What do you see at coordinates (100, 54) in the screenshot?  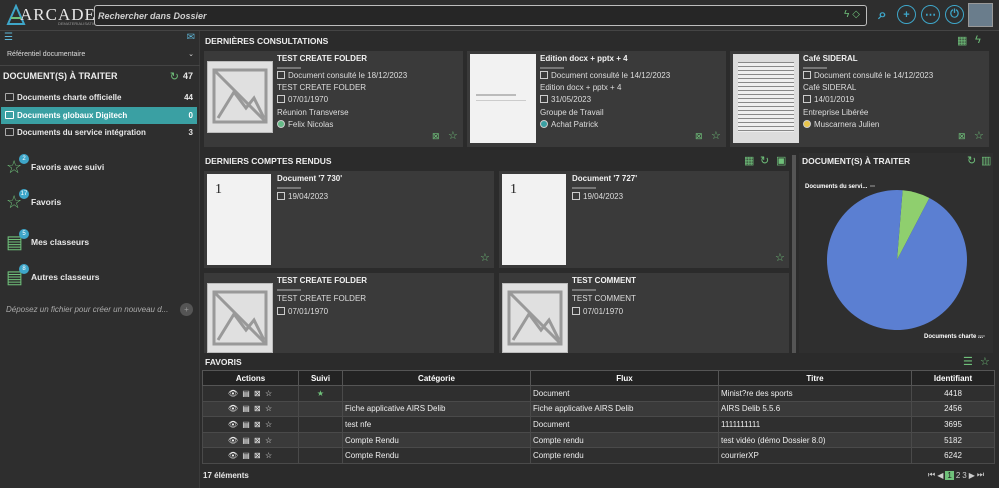 I see `referentiel-select: Référentiel documentaire ⌄` at bounding box center [100, 54].